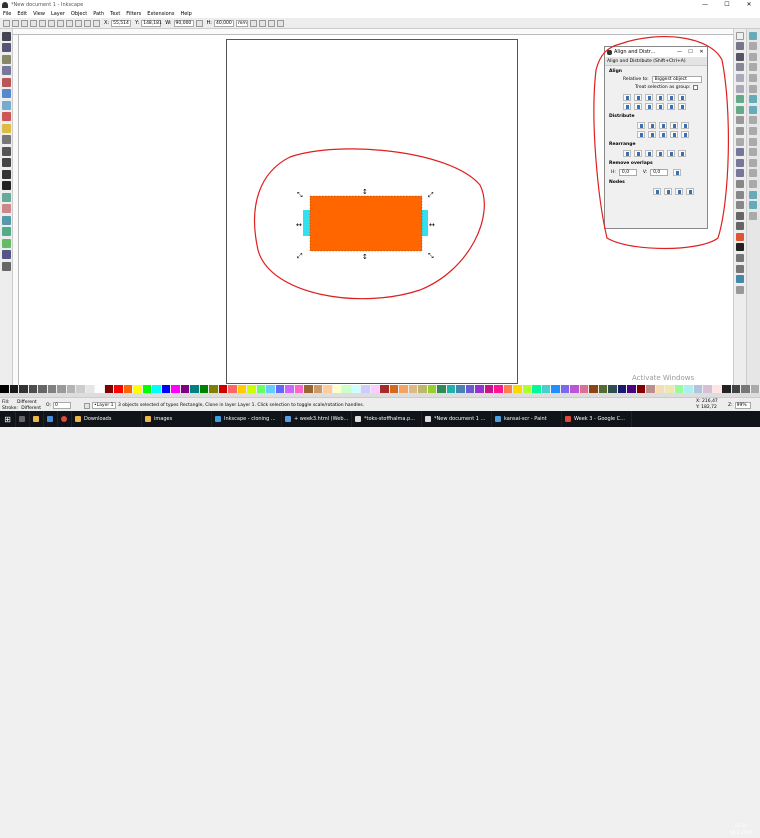 The image size is (760, 838). I want to click on y-coord-value: 182,72, so click(709, 407).